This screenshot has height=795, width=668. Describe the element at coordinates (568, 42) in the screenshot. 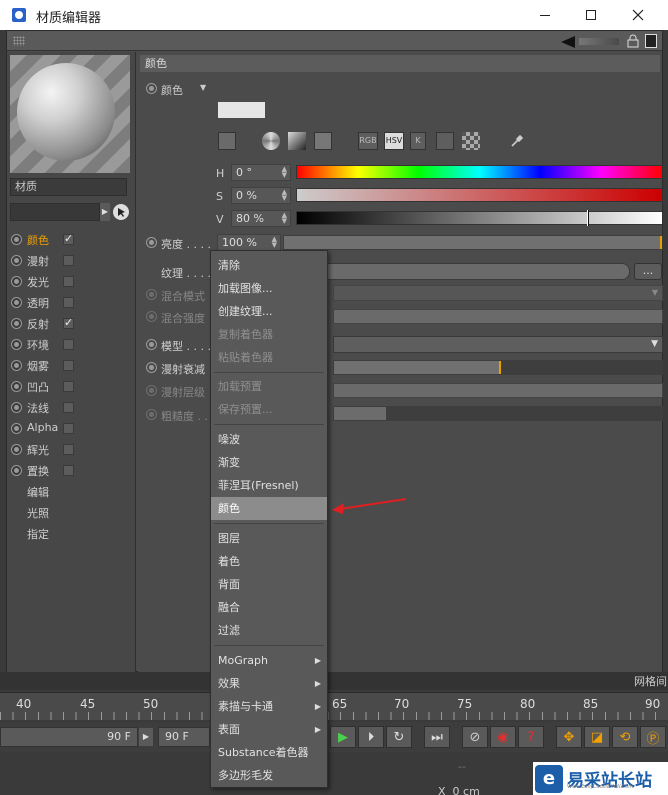

I see `back-arrow-icon` at that location.